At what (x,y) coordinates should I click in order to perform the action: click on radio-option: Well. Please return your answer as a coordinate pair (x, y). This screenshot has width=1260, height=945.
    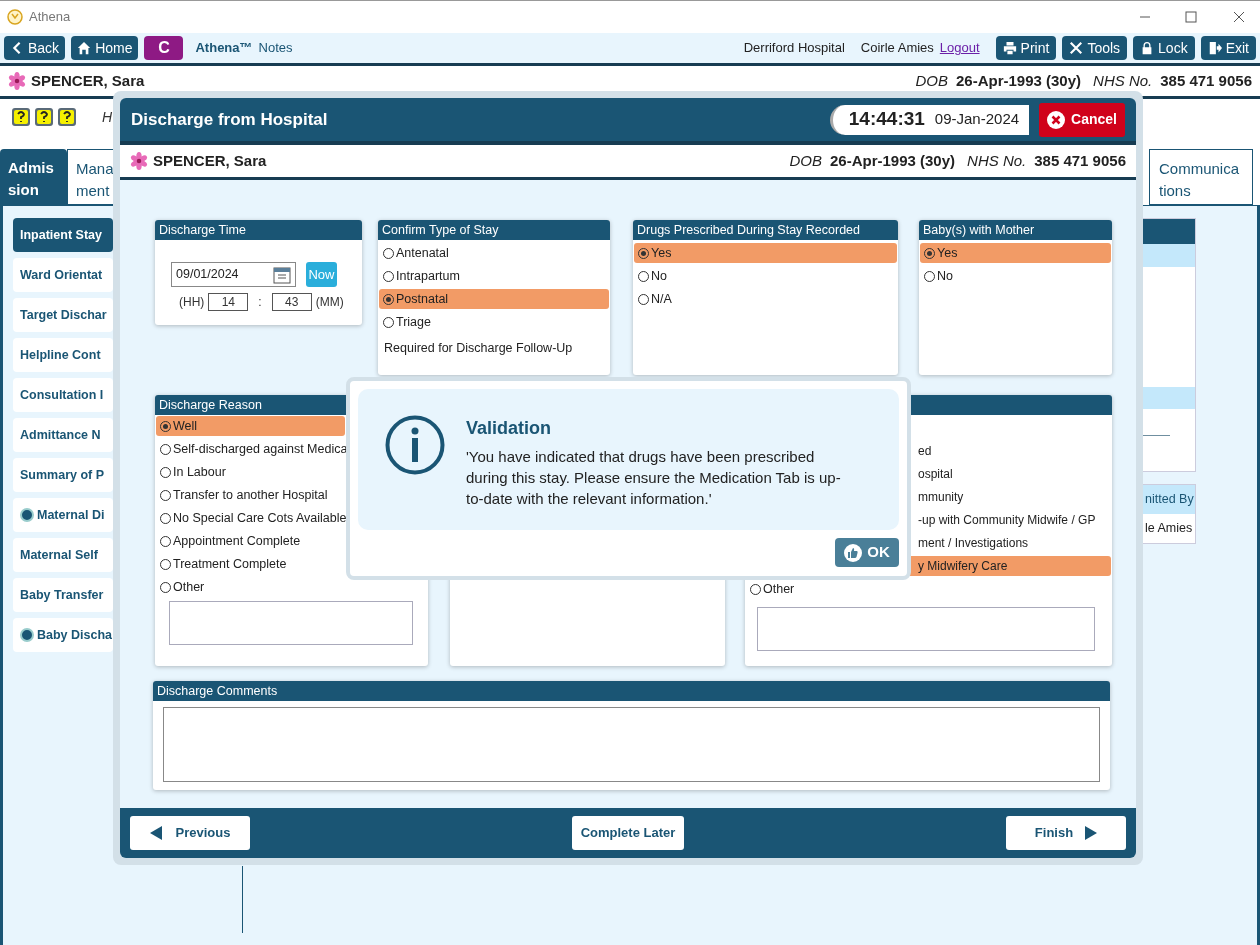
    Looking at the image, I should click on (250, 426).